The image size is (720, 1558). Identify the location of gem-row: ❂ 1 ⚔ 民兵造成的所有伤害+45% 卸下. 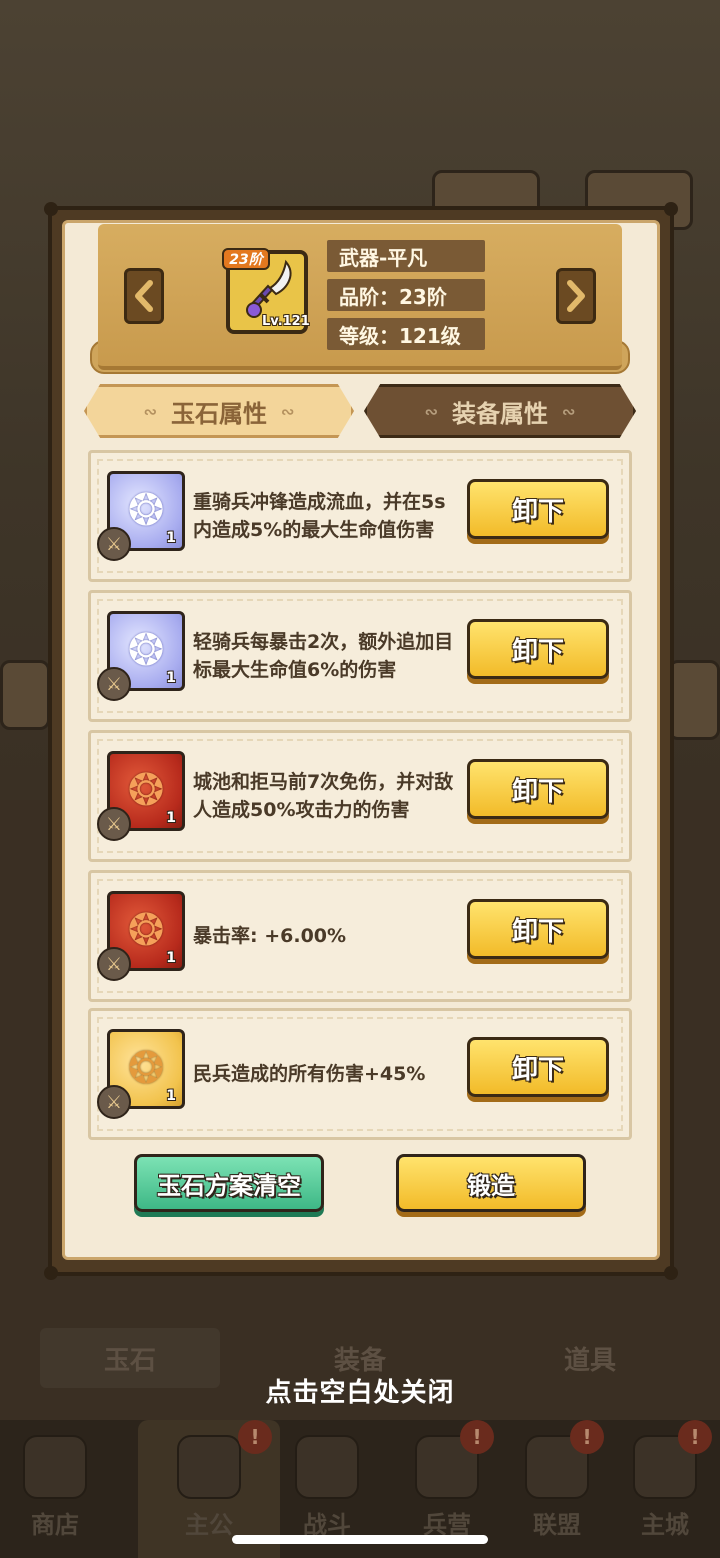
(360, 1074).